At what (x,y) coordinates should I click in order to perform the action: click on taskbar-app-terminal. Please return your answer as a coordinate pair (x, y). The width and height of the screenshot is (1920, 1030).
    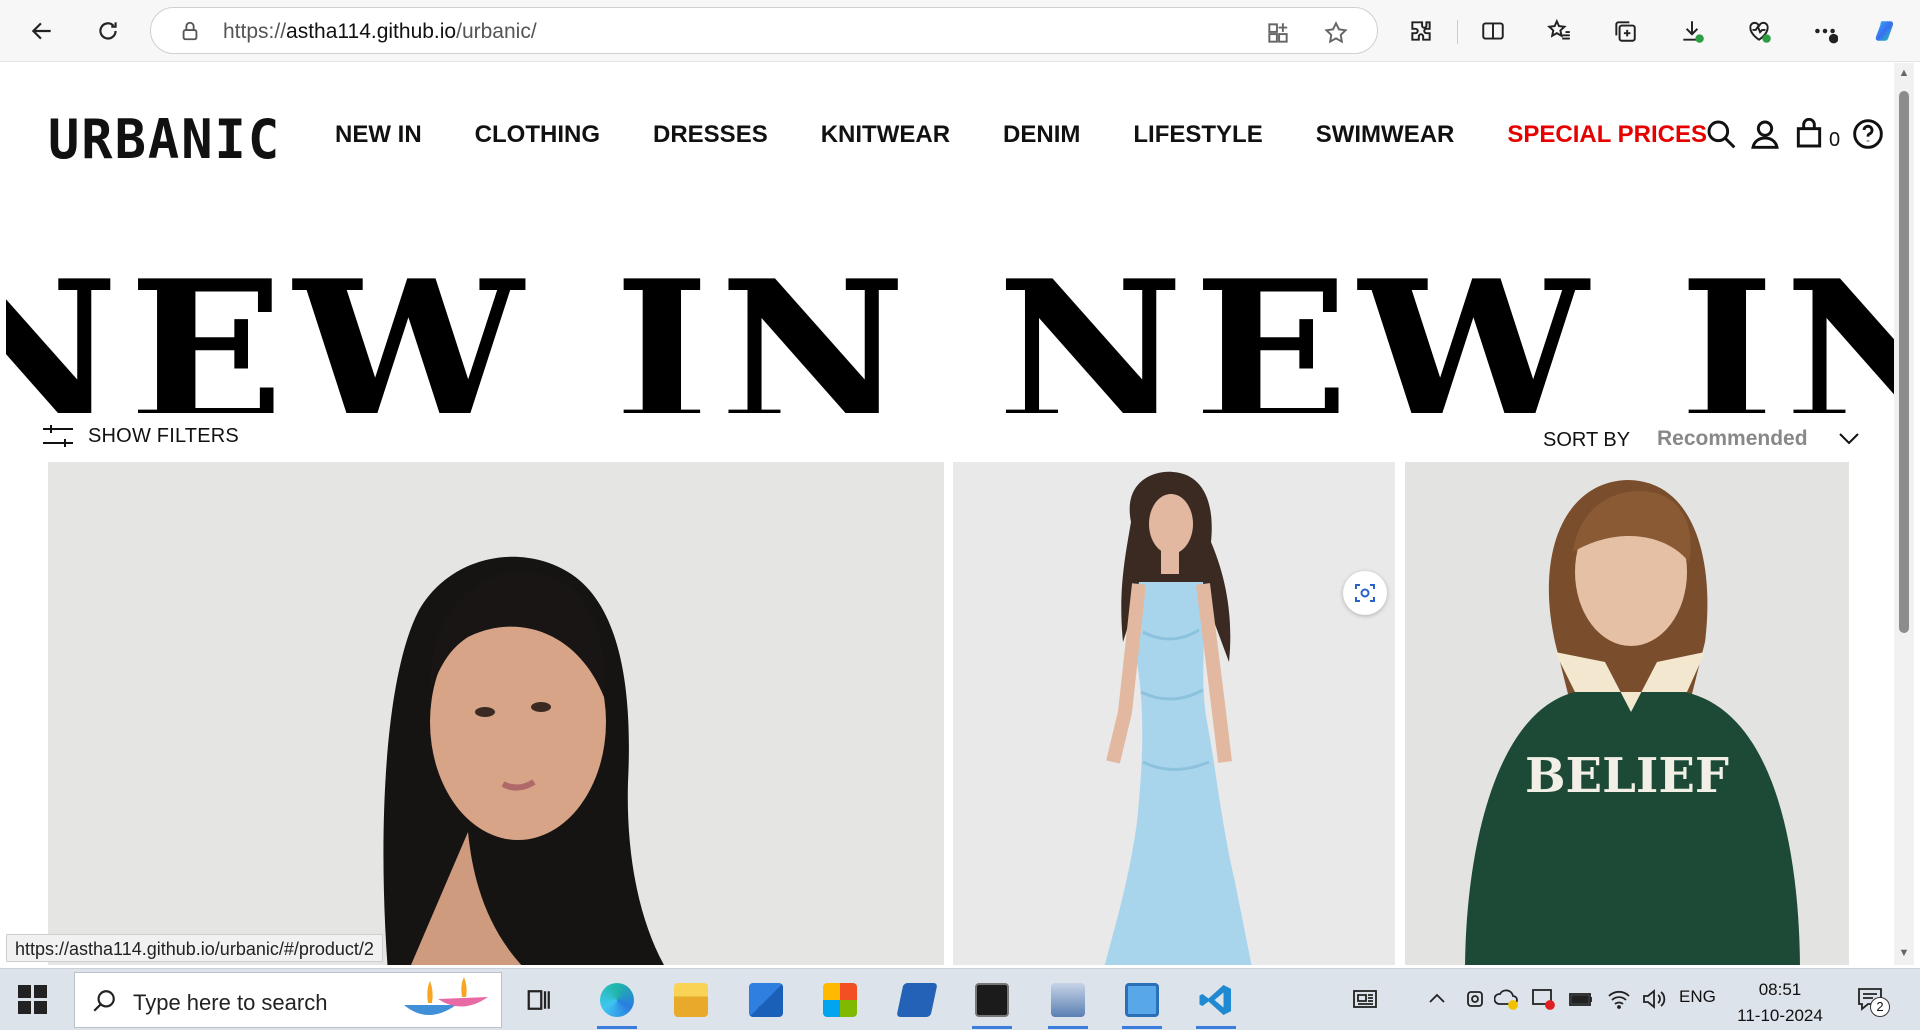
    Looking at the image, I should click on (992, 1003).